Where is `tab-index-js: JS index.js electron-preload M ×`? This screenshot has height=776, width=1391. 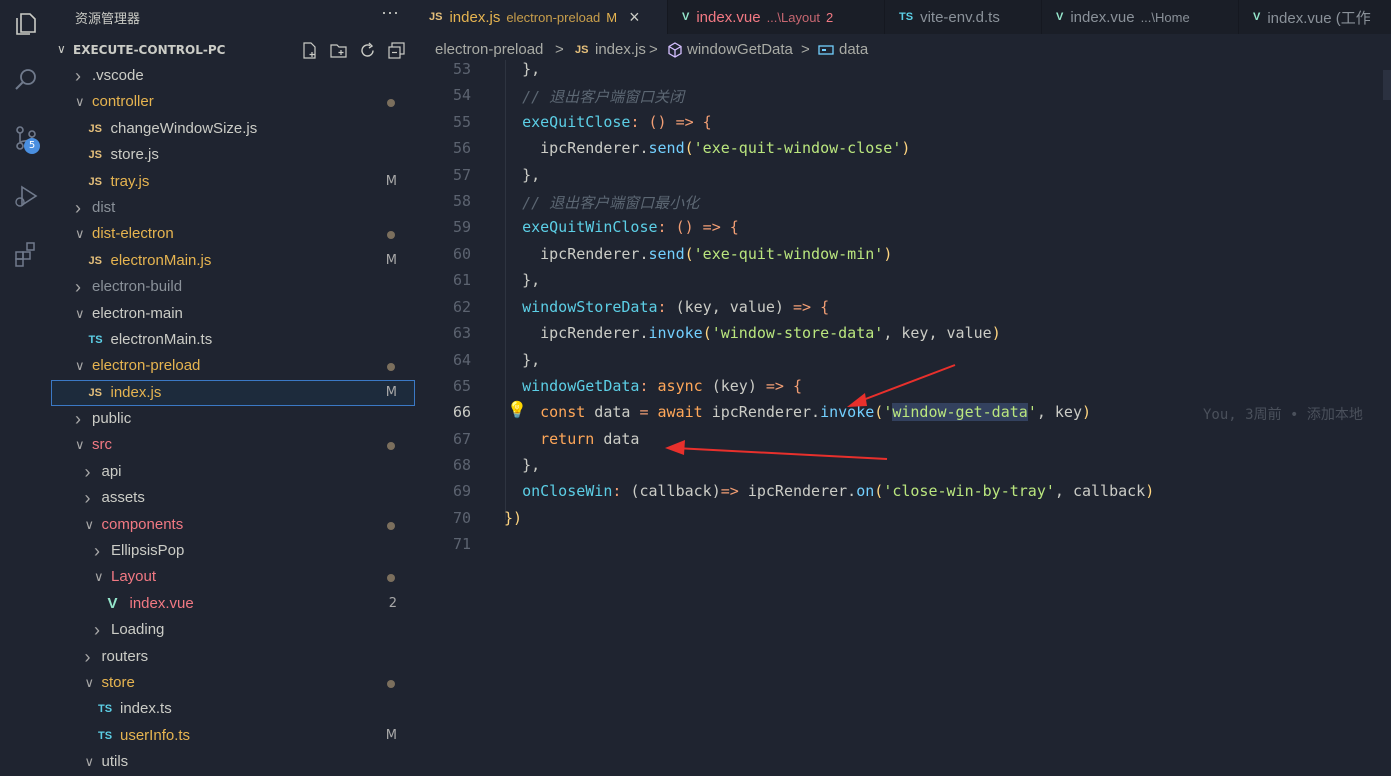
tab-index-js: JS index.js electron-preload M × is located at coordinates (541, 17).